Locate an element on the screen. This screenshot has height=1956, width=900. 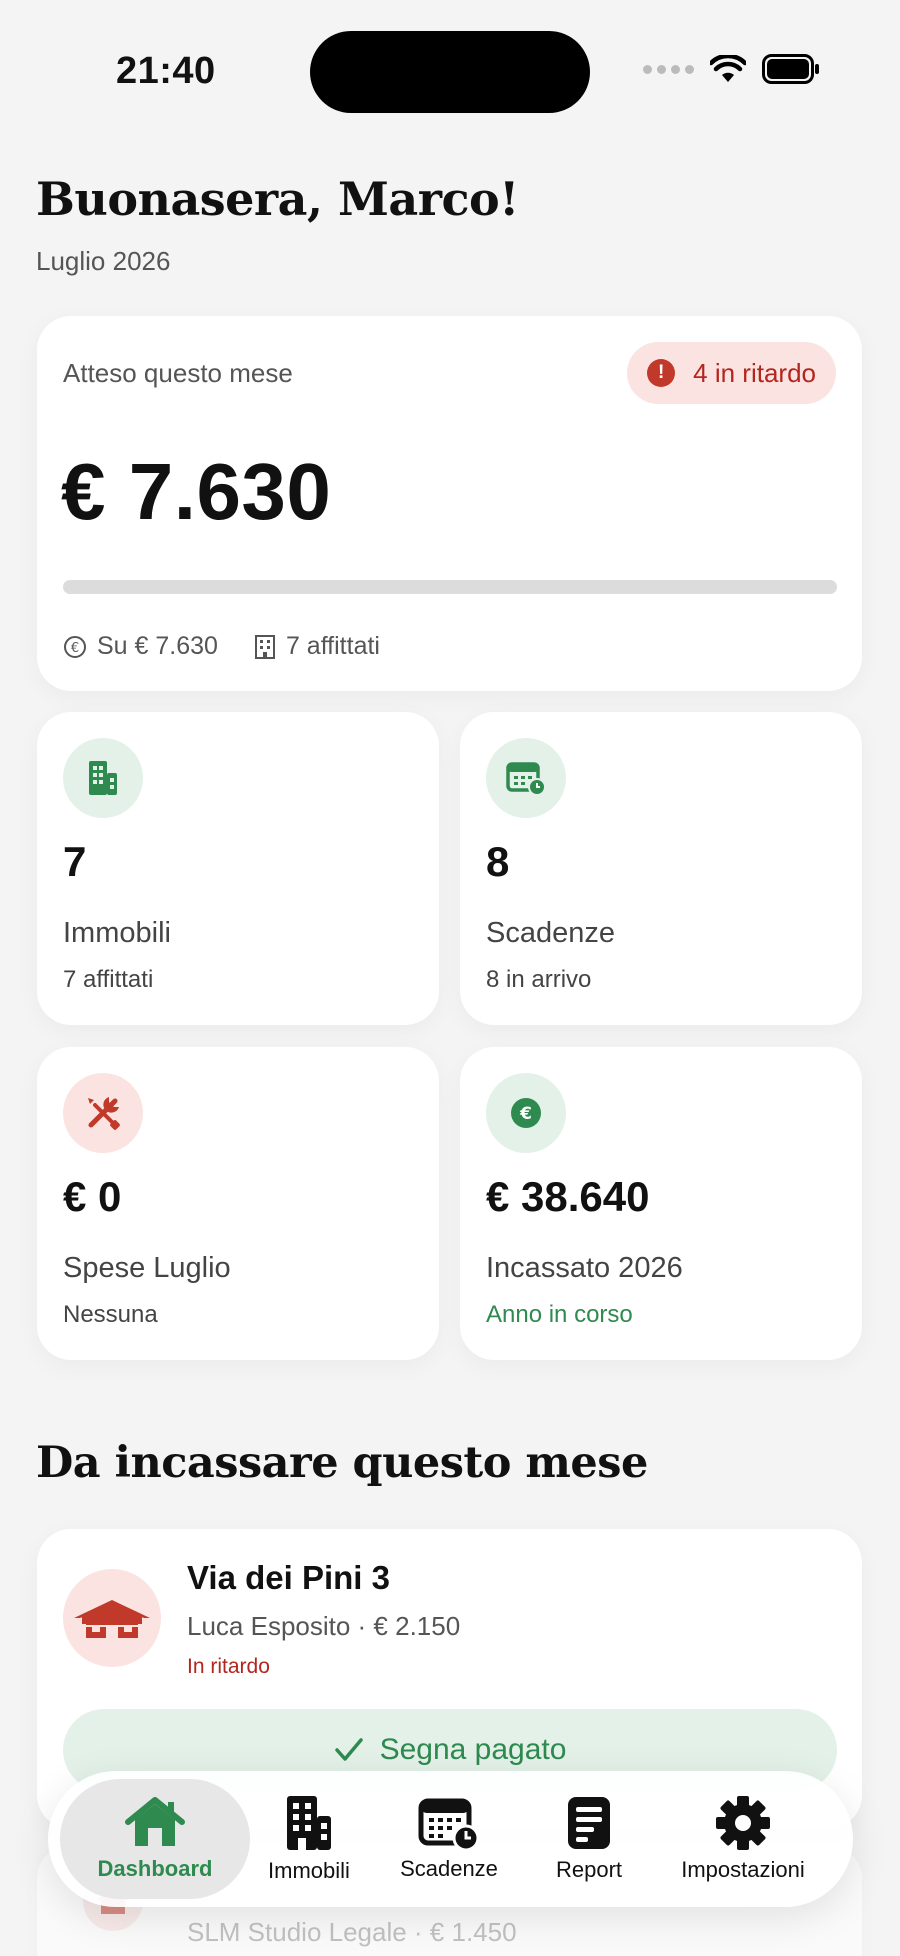
rented-text: 7 affittati is located at coordinates (332, 646).